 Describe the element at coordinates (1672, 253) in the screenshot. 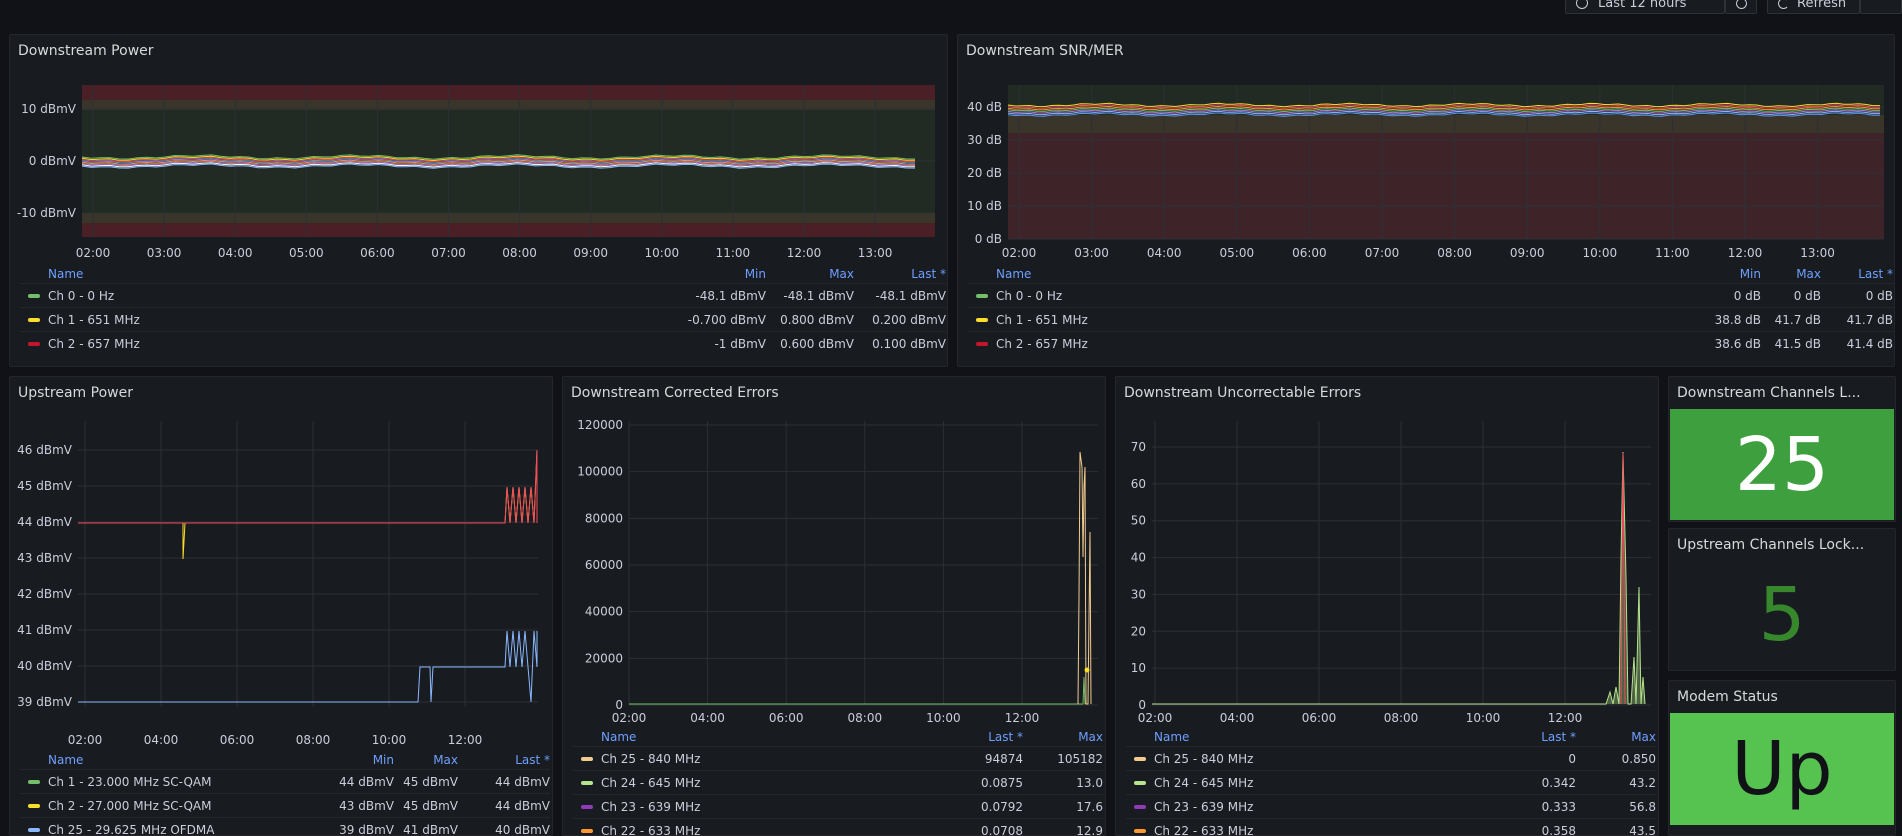

I see `x-tick-label: 11:00` at that location.